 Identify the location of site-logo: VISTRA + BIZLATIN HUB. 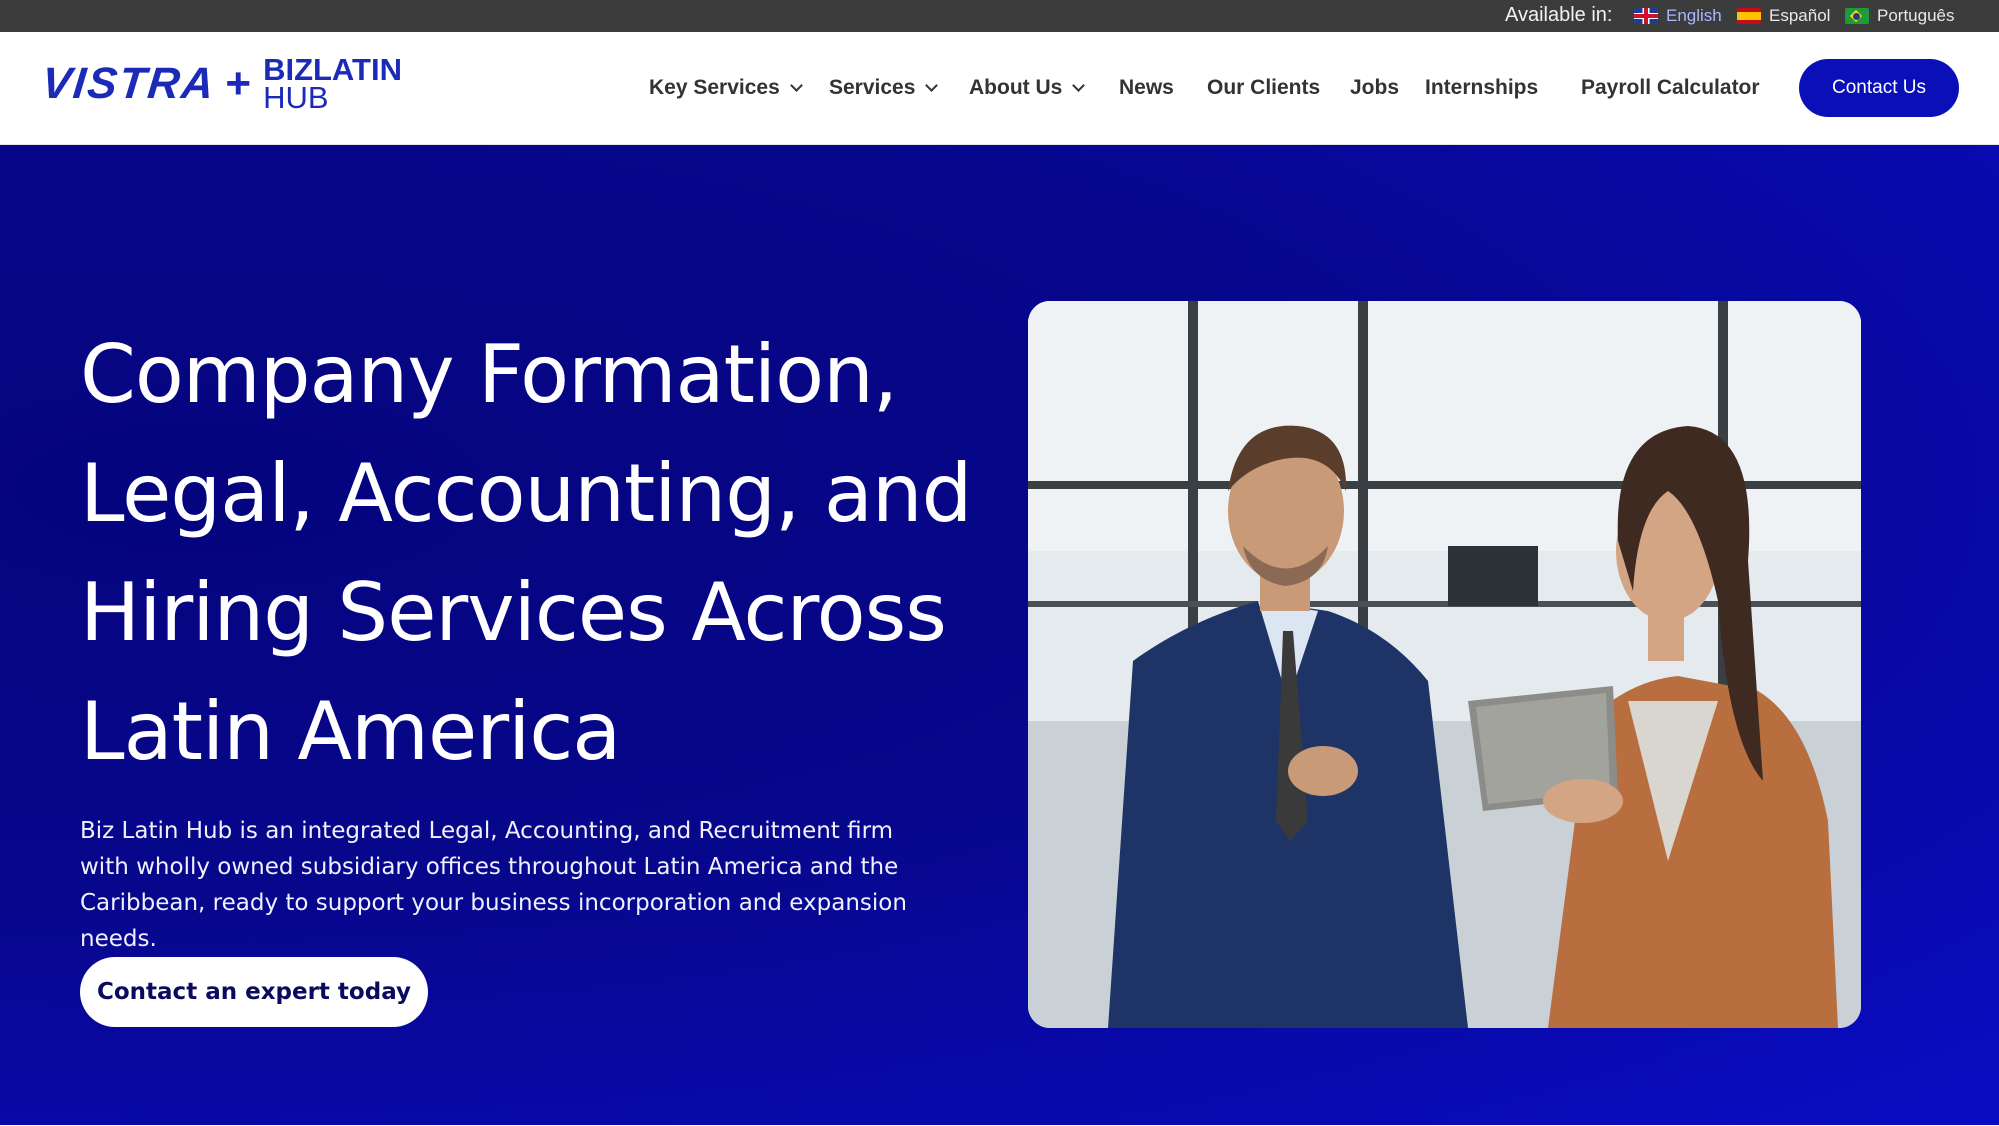
(220, 83).